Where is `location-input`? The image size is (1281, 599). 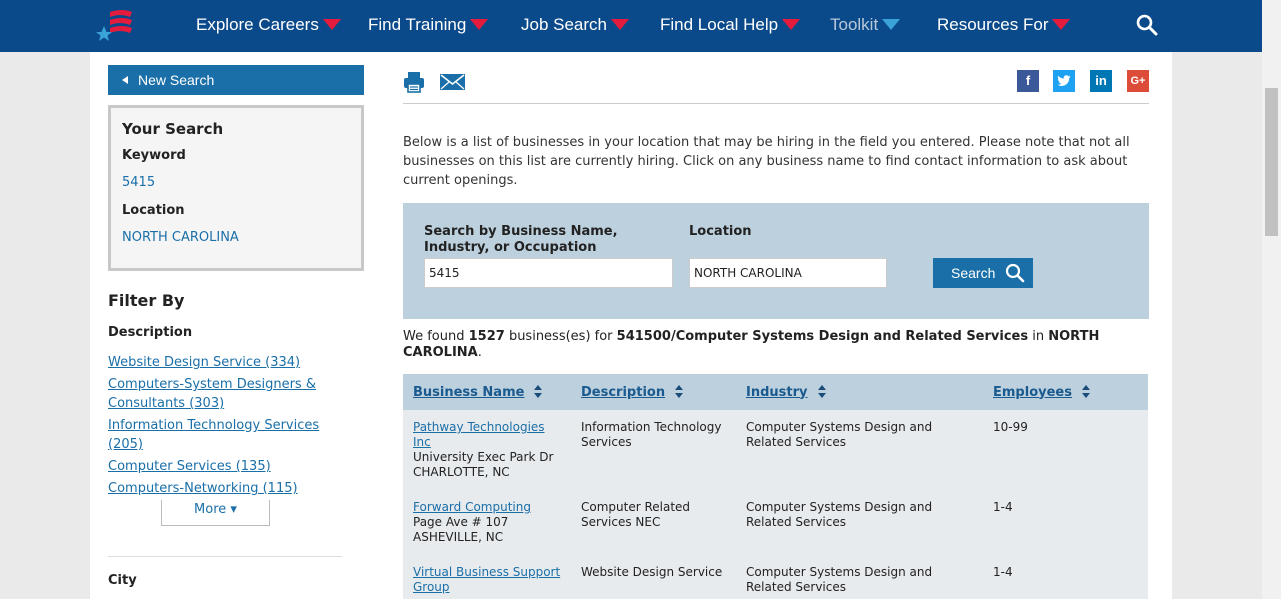
location-input is located at coordinates (788, 273).